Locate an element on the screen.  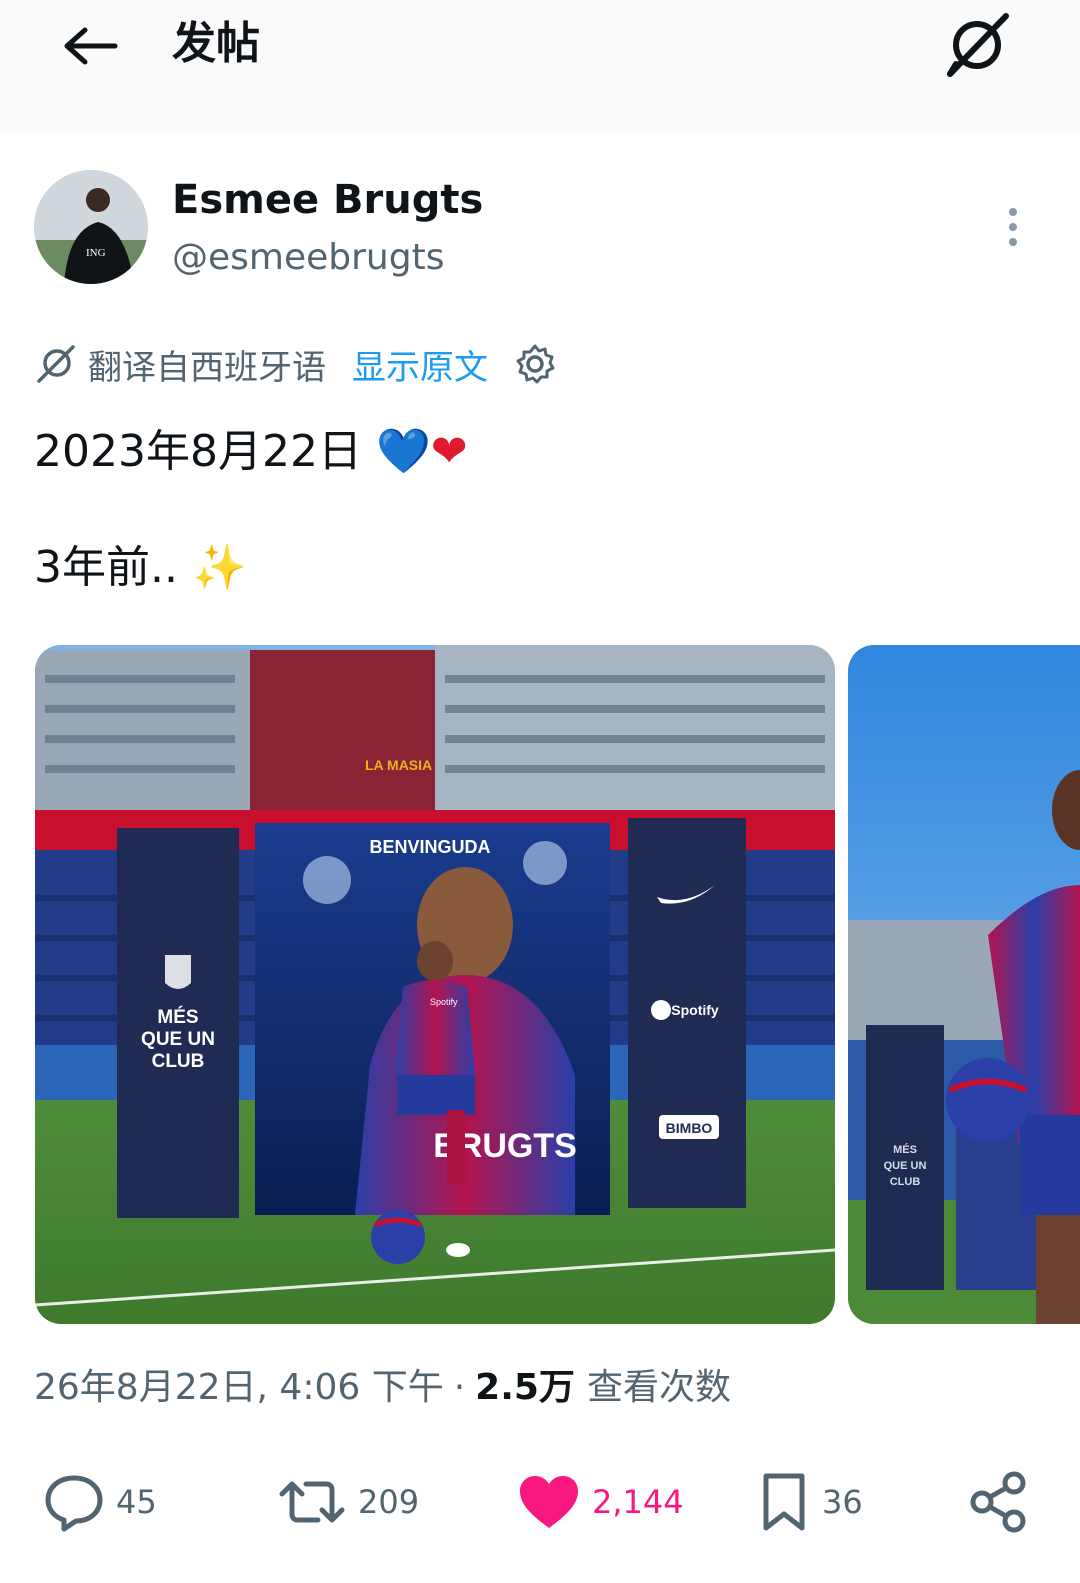
translation-row: 翻译自西班牙语 显示原文 is located at coordinates (296, 364).